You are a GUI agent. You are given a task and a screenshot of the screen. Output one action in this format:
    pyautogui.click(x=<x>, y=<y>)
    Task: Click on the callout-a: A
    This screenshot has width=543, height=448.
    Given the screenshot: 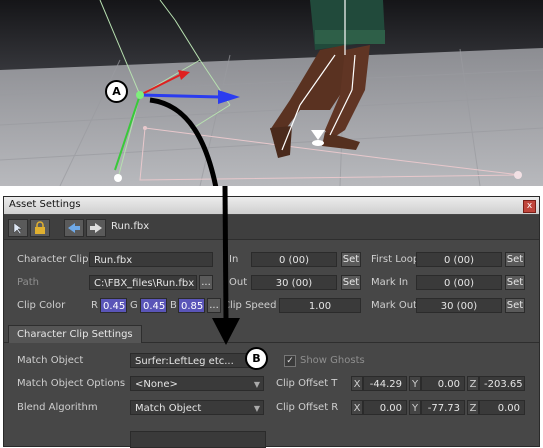 What is the action you would take?
    pyautogui.click(x=116, y=91)
    